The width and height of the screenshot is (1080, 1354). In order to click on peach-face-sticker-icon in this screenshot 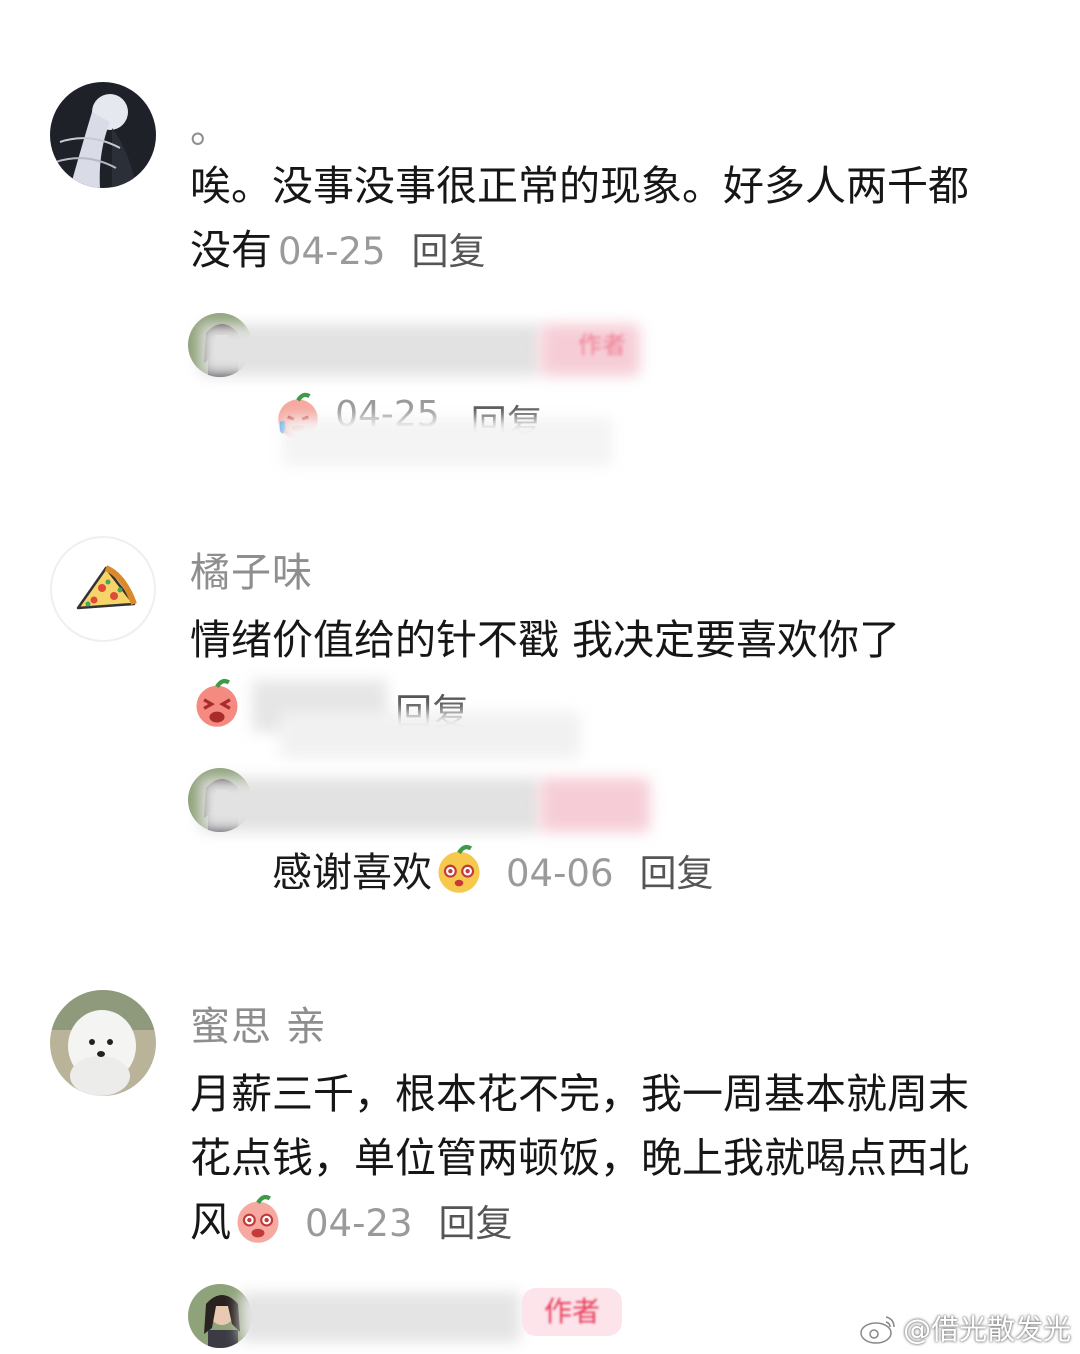, I will do `click(459, 868)`.